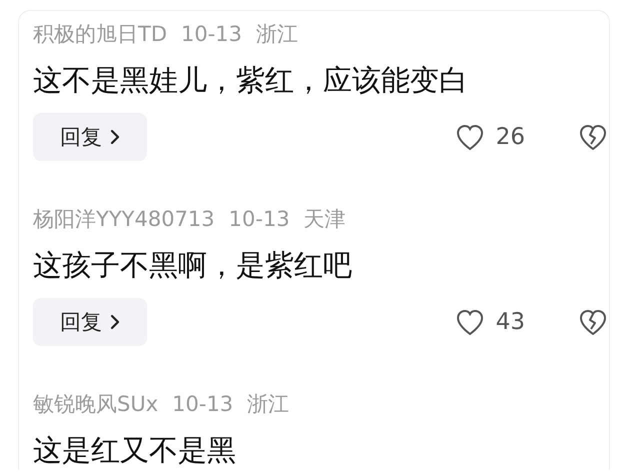 Image resolution: width=640 pixels, height=474 pixels. Describe the element at coordinates (124, 219) in the screenshot. I see `author-name: 杨阳洋YYY480713` at that location.